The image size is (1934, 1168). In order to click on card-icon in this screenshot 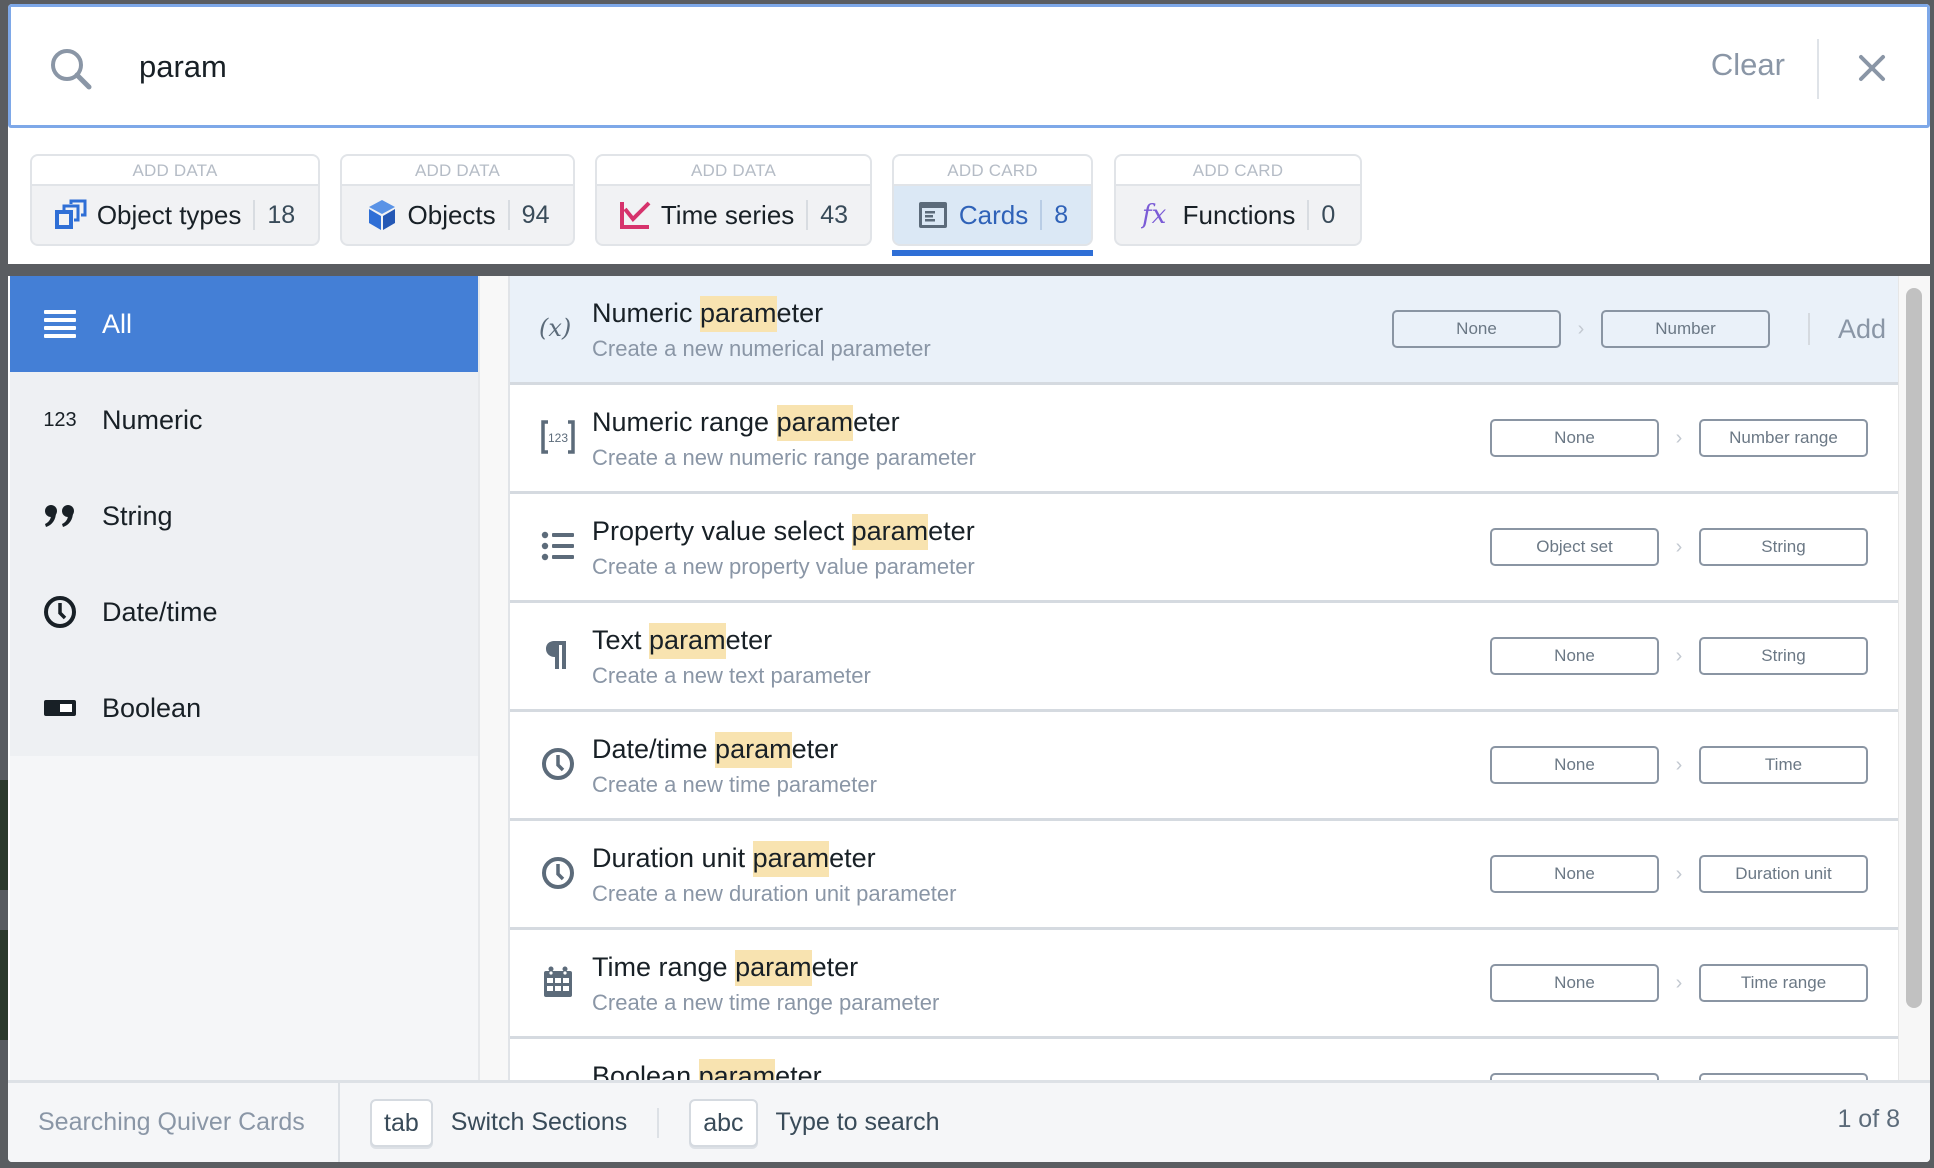, I will do `click(932, 215)`.